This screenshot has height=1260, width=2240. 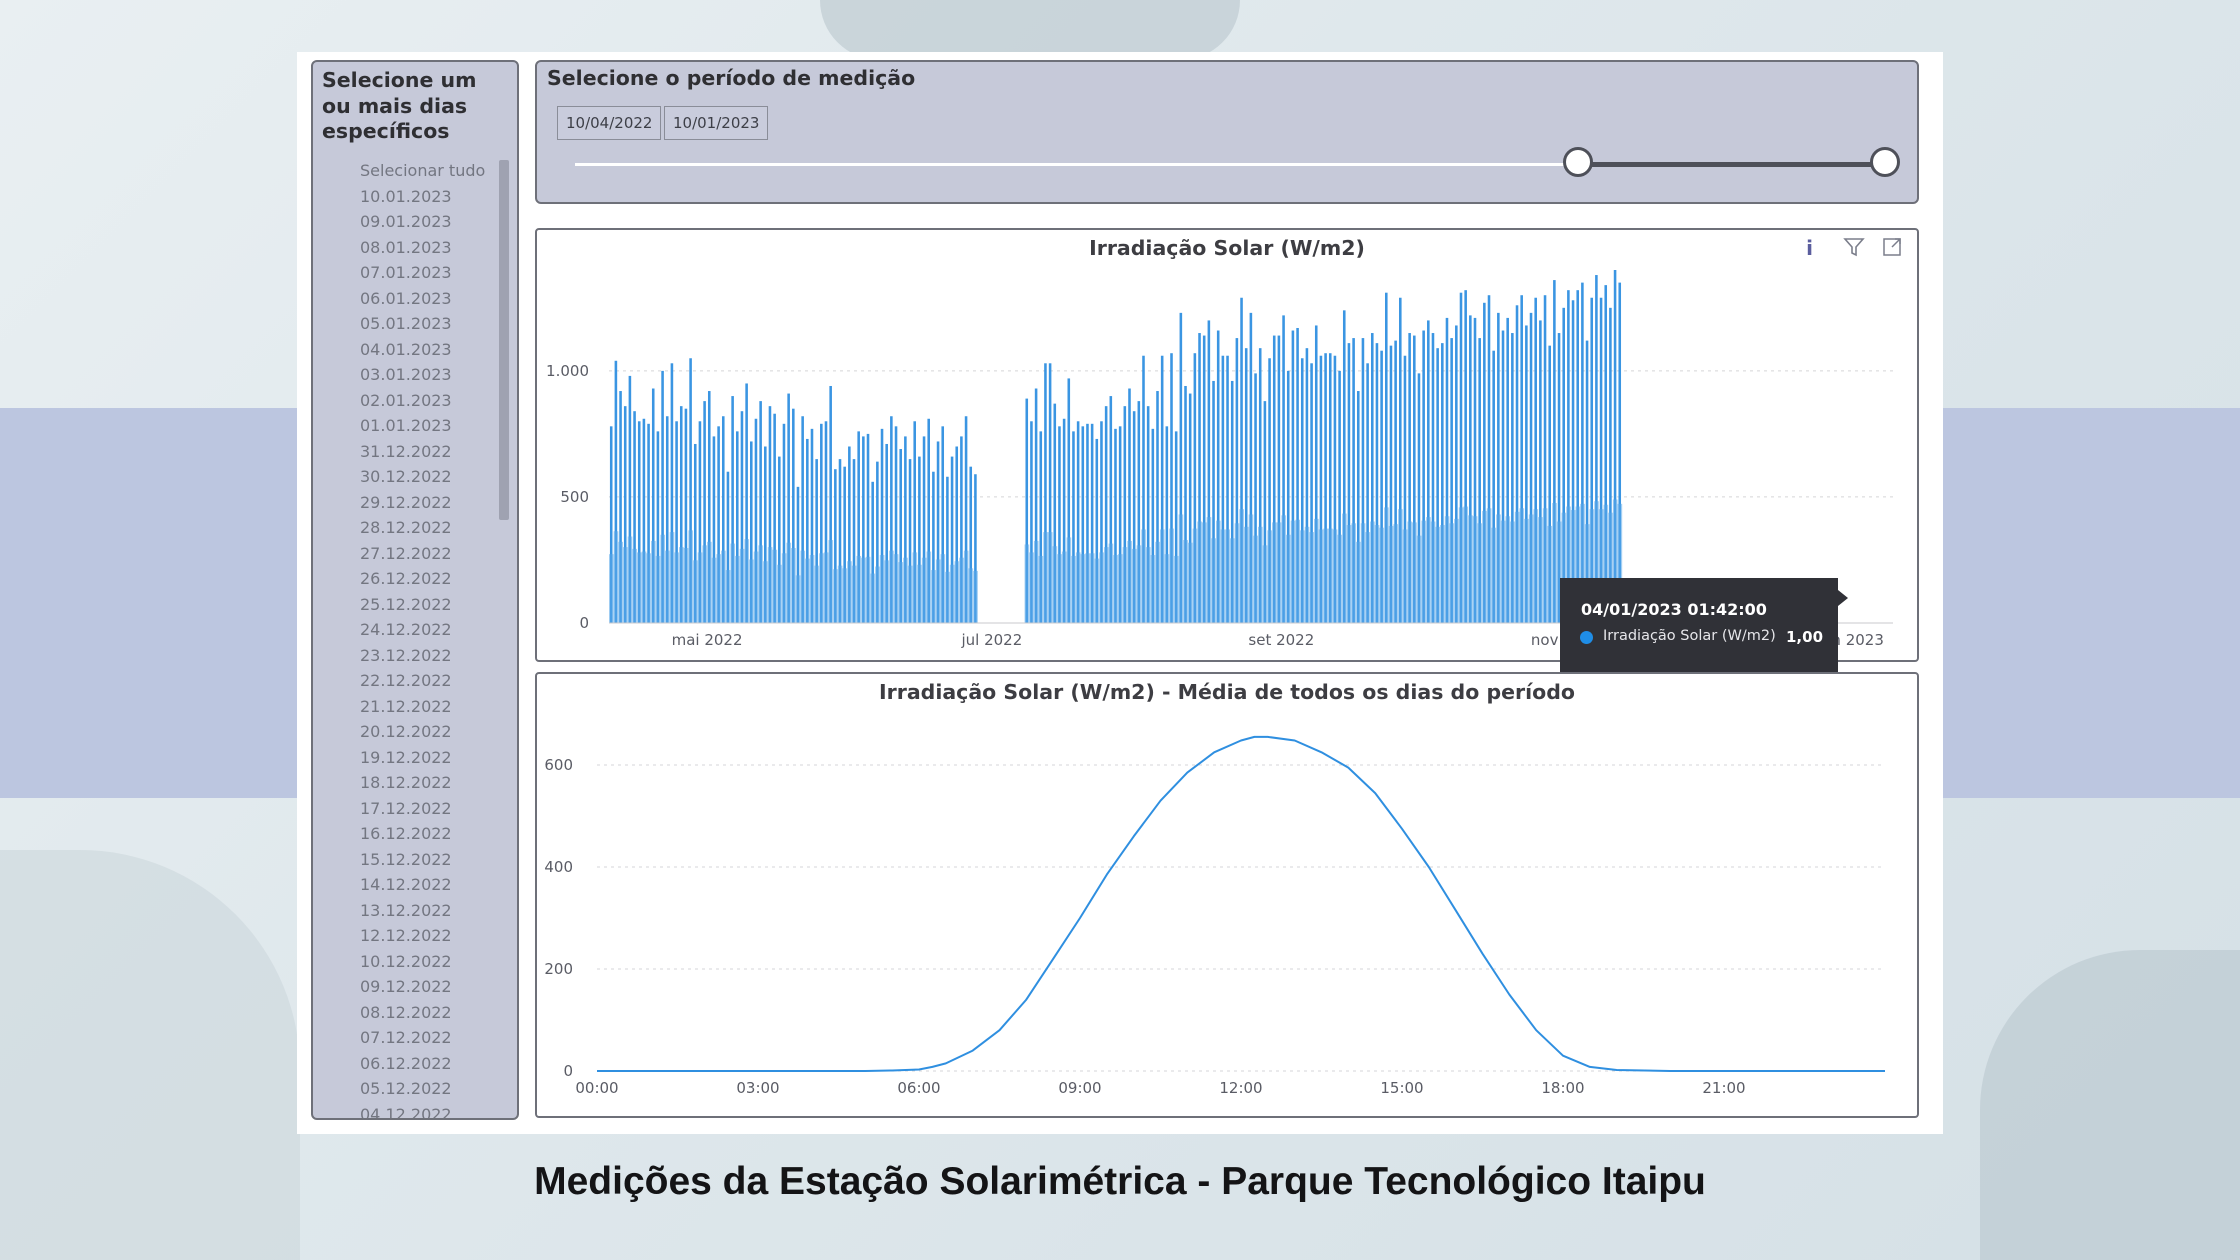 I want to click on x-tick-label: mai 2022, so click(x=707, y=640).